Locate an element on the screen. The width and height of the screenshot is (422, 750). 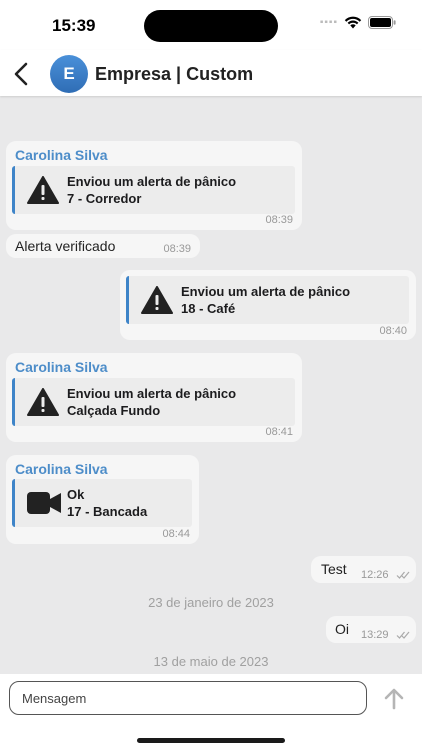
video-camera-icon is located at coordinates (44, 503).